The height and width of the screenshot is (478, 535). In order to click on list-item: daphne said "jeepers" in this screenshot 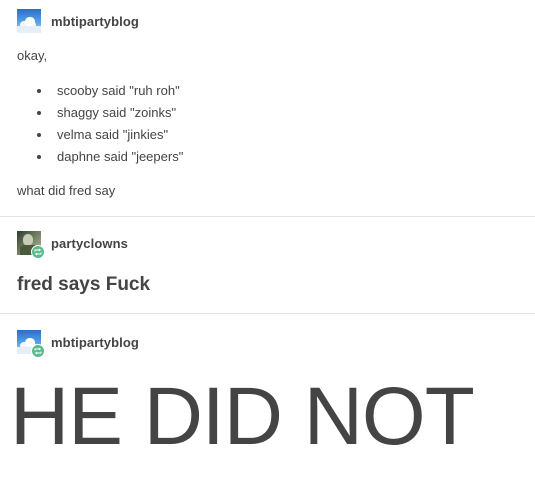, I will do `click(110, 157)`.